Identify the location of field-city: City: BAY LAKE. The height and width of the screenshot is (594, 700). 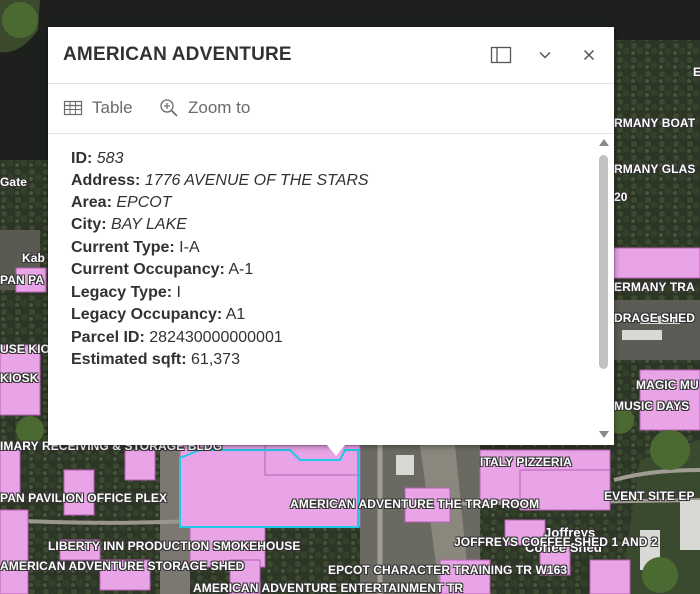
(129, 224).